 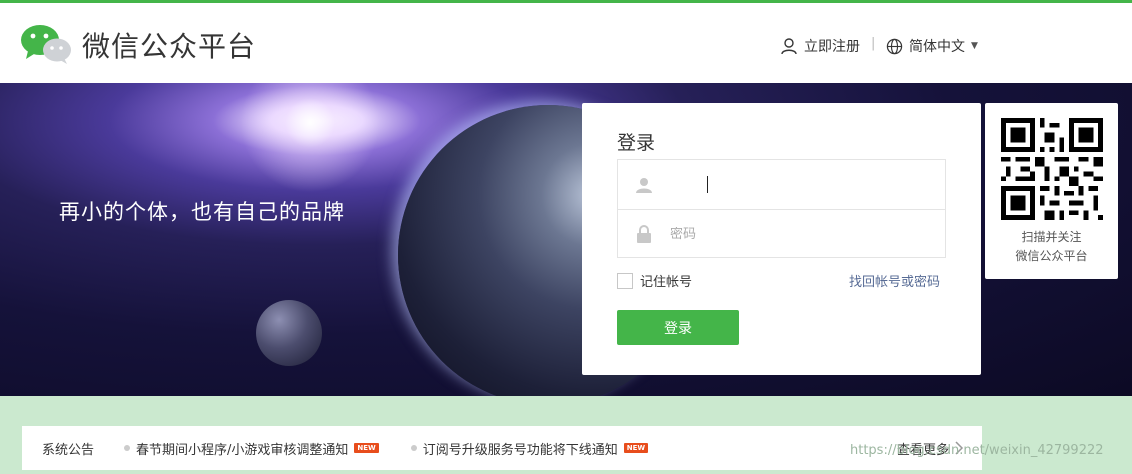 I want to click on notice-item: 订阅号升级服务号功能将下线通知 NEW, so click(x=529, y=448).